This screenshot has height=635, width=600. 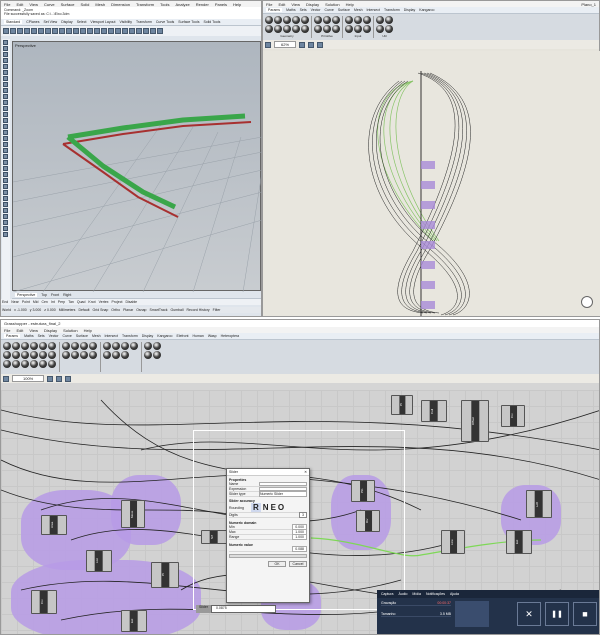 What do you see at coordinates (83, 31) in the screenshot?
I see `zoom-window-icon` at bounding box center [83, 31].